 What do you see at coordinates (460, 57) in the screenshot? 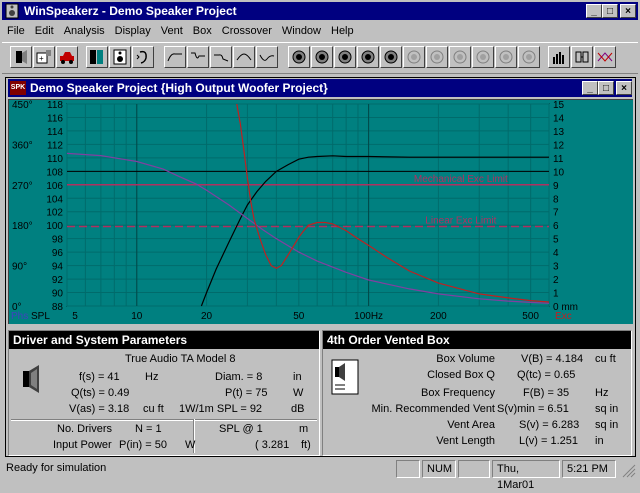
I see `preset-7-button` at bounding box center [460, 57].